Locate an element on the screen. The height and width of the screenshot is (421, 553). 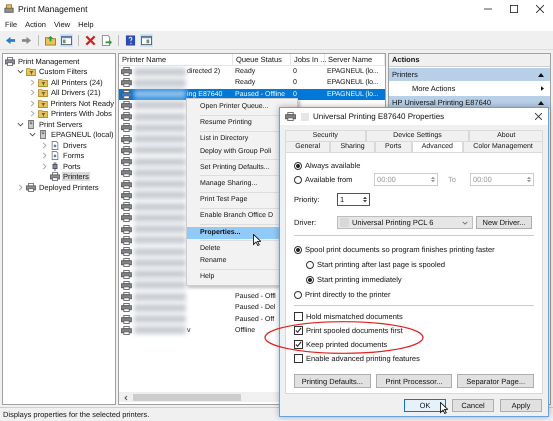
delete-icon is located at coordinates (90, 40).